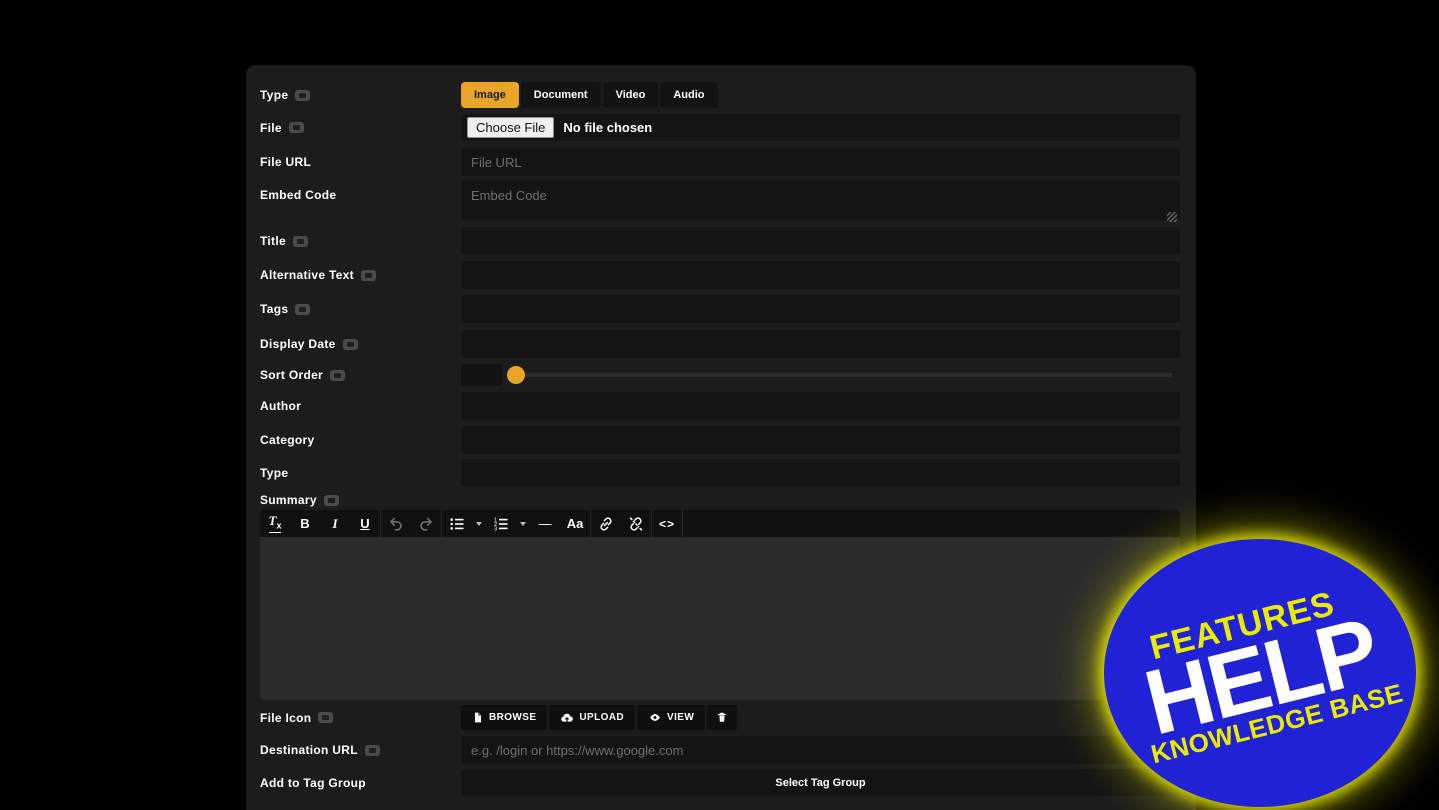 This screenshot has height=810, width=1439. What do you see at coordinates (274, 309) in the screenshot?
I see `tags-label: Tags` at bounding box center [274, 309].